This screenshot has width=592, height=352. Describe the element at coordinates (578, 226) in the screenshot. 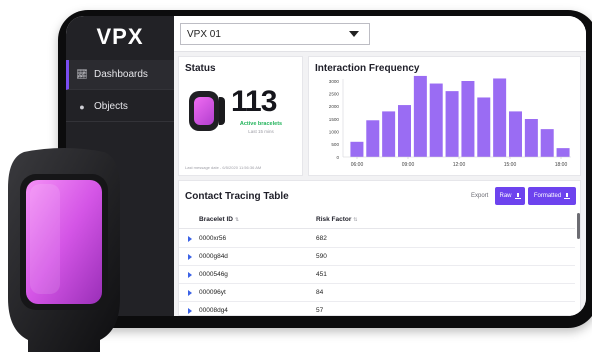

I see `table-scrollbar` at that location.